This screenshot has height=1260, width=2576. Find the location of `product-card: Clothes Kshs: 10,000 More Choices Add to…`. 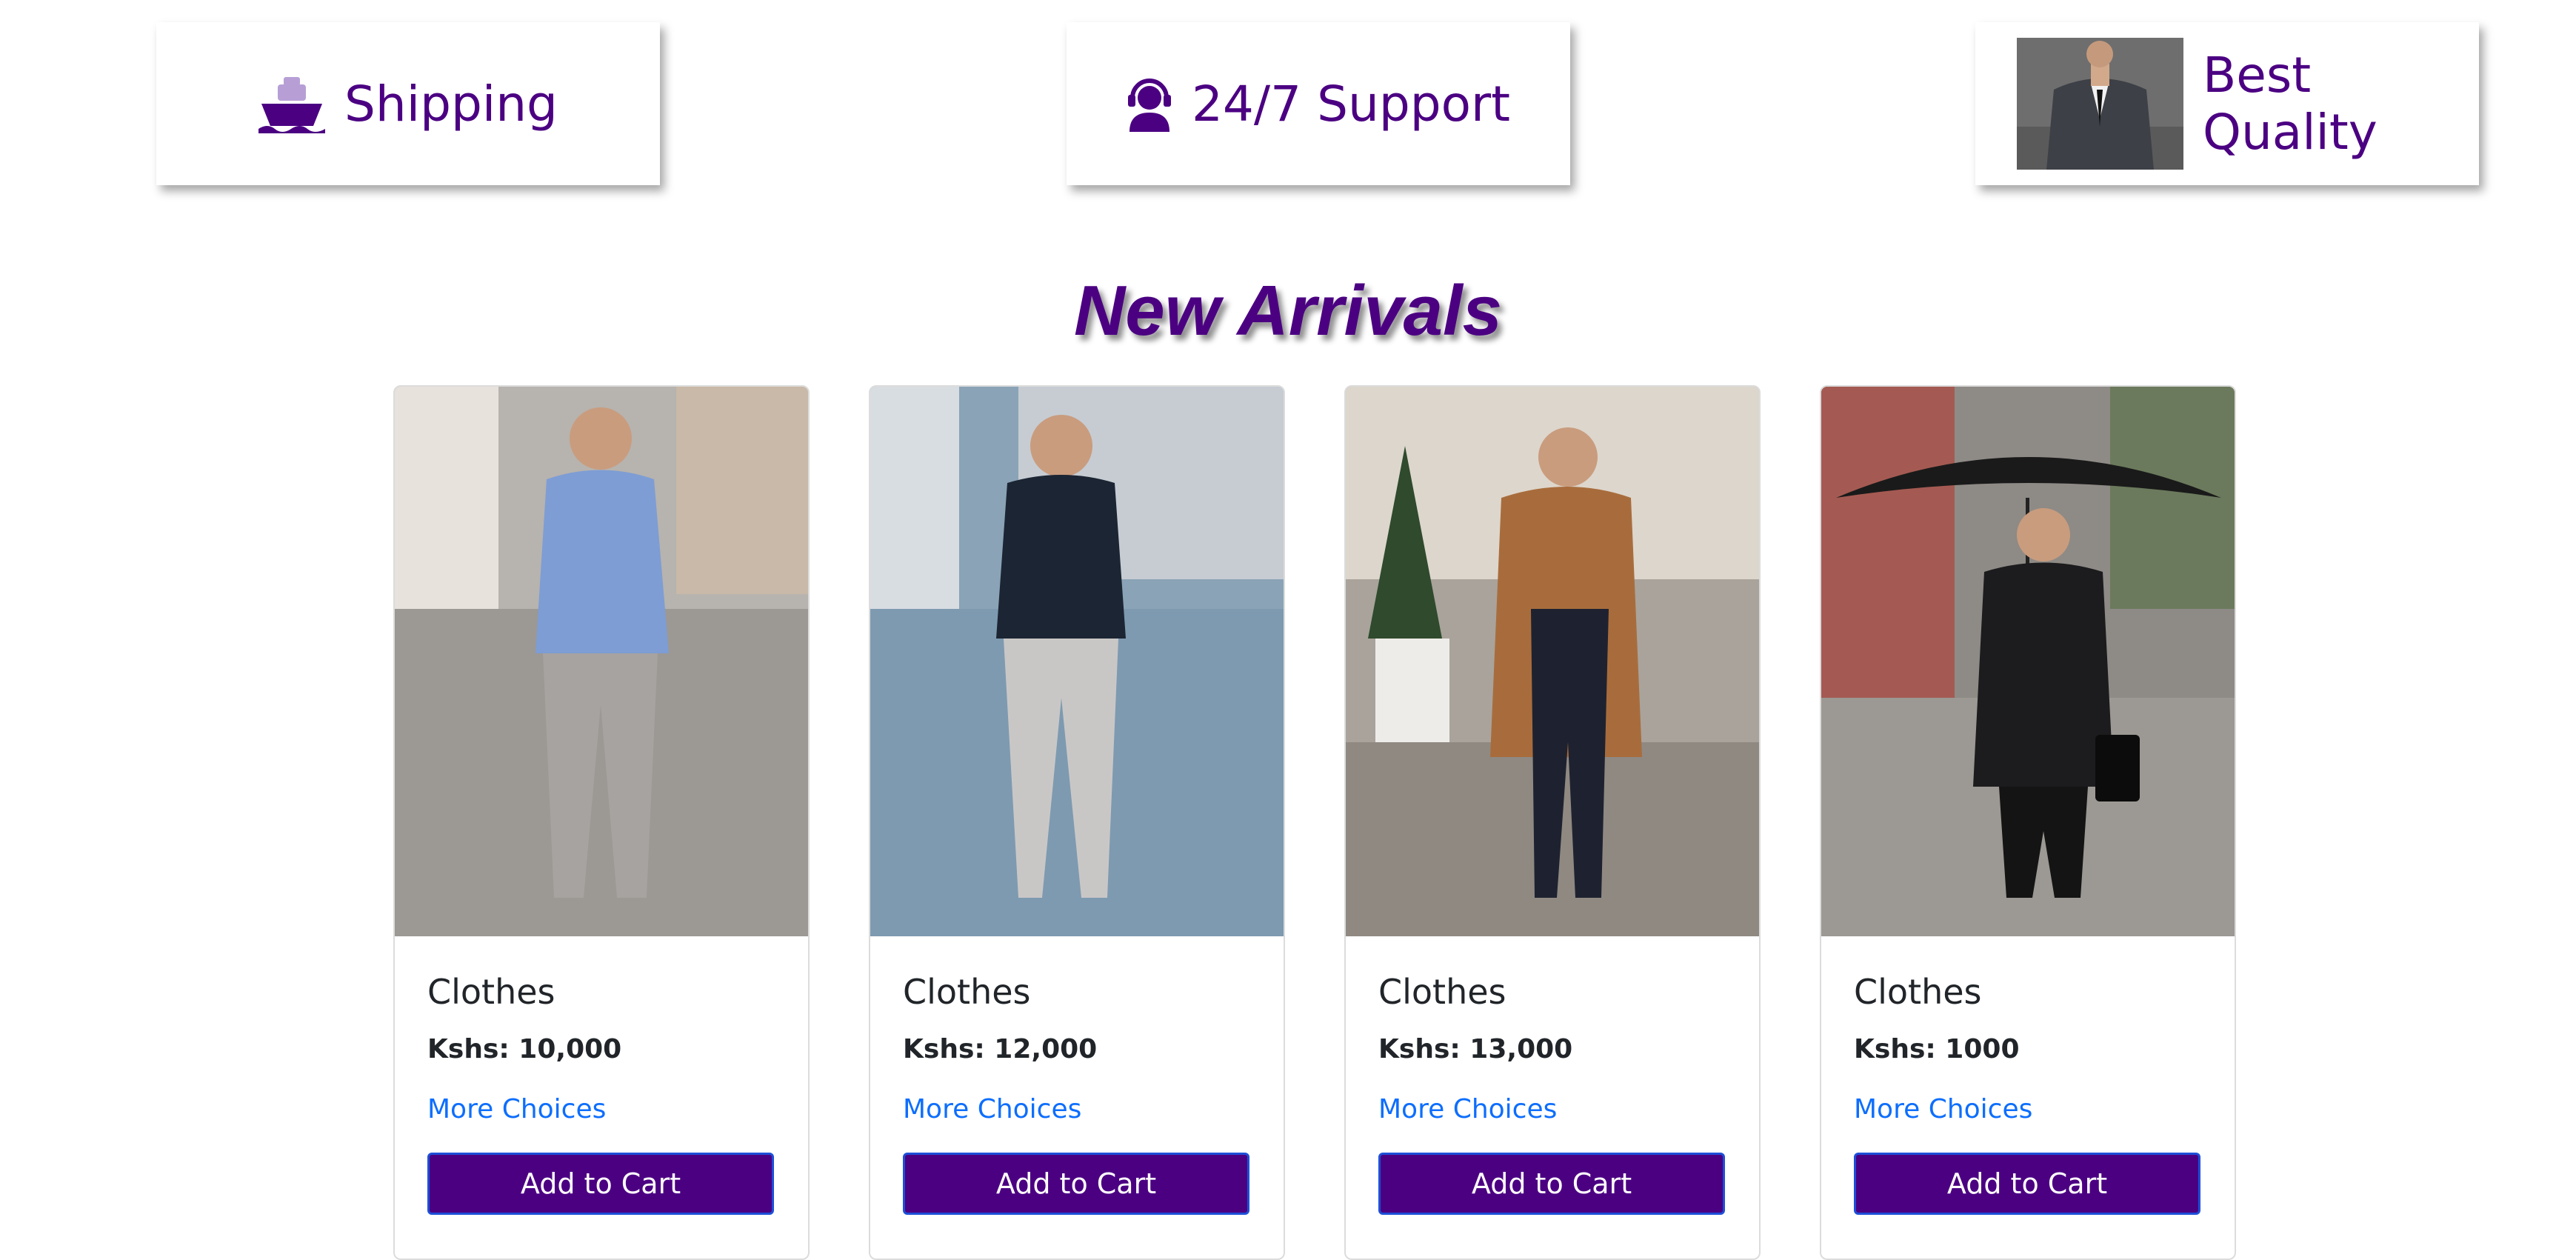

product-card: Clothes Kshs: 10,000 More Choices Add to… is located at coordinates (601, 822).